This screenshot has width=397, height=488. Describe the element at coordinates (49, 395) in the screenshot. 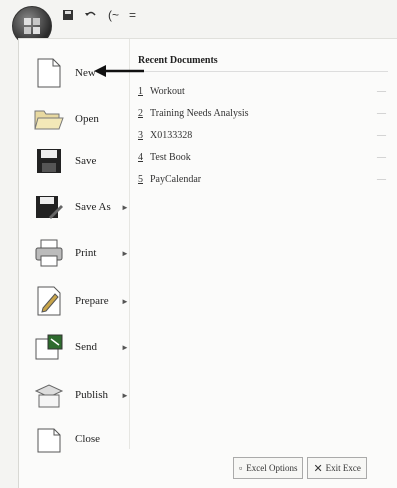

I see `publish-icon` at that location.